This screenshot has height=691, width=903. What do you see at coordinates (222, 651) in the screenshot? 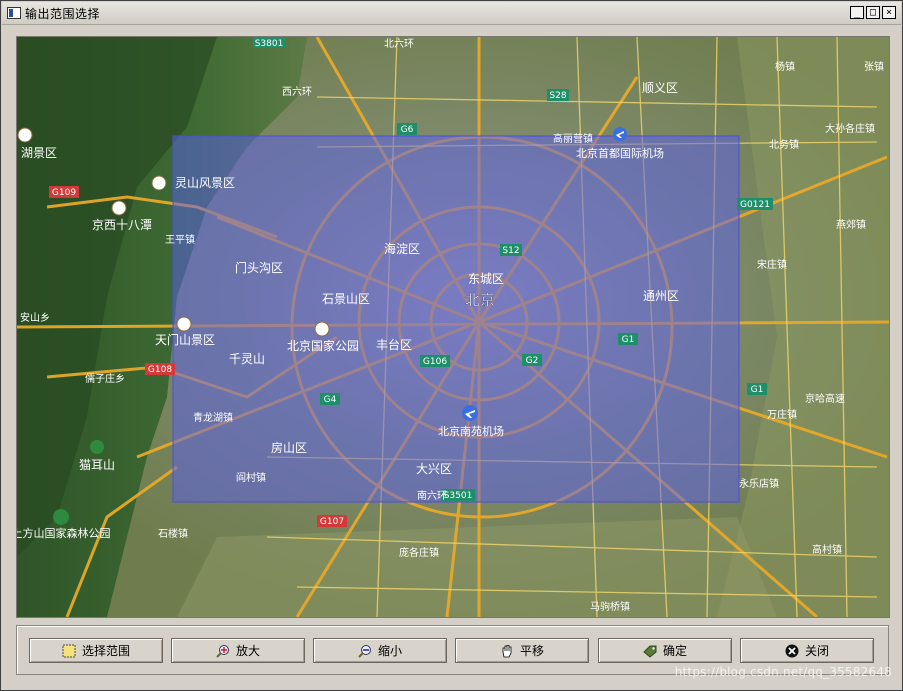
I see `zoom-in-icon` at bounding box center [222, 651].